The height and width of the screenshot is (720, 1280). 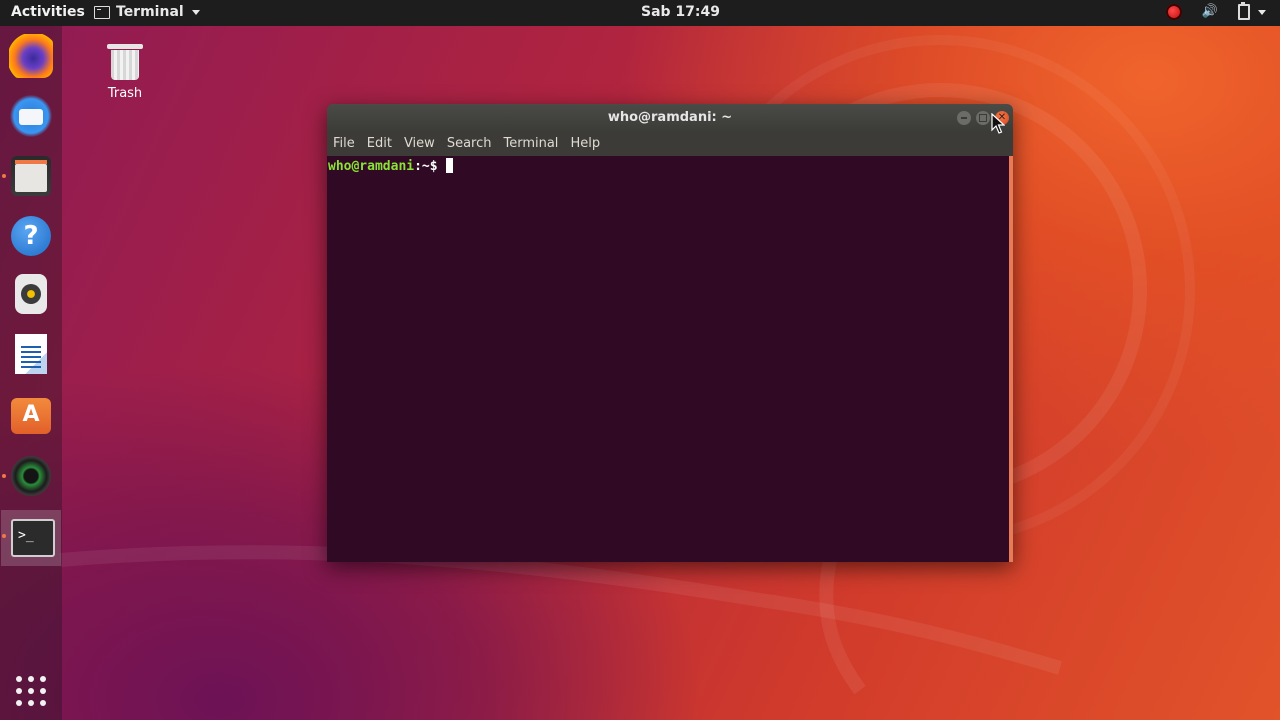 What do you see at coordinates (1244, 11) in the screenshot?
I see `battery-icon` at bounding box center [1244, 11].